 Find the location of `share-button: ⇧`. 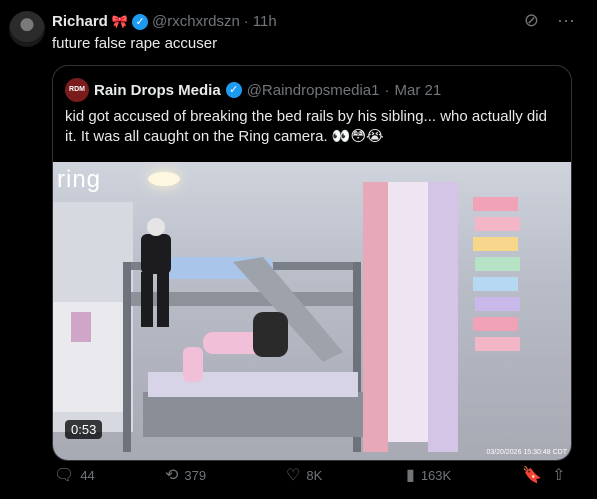

share-button: ⇧ is located at coordinates (558, 475).